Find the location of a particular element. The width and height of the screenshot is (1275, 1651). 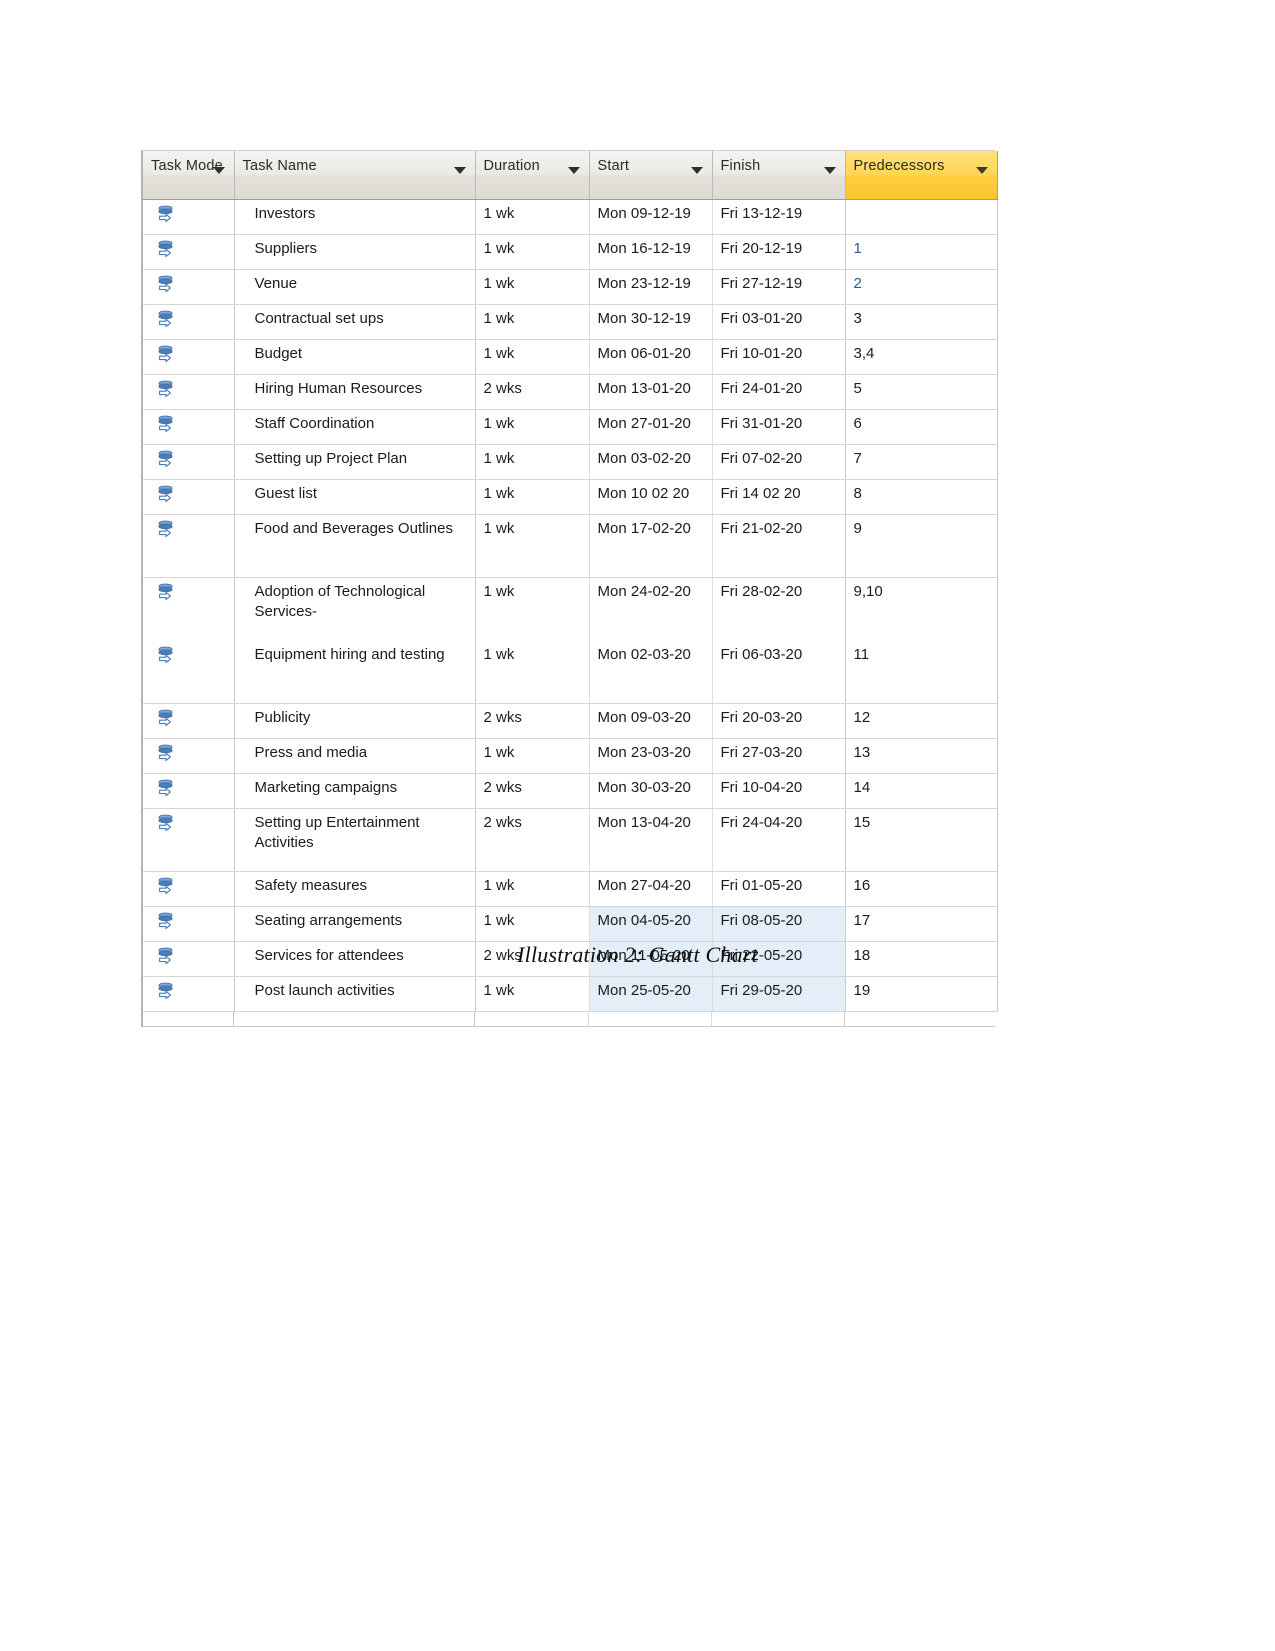

column-header-predecessors: Predecessors is located at coordinates (921, 175).